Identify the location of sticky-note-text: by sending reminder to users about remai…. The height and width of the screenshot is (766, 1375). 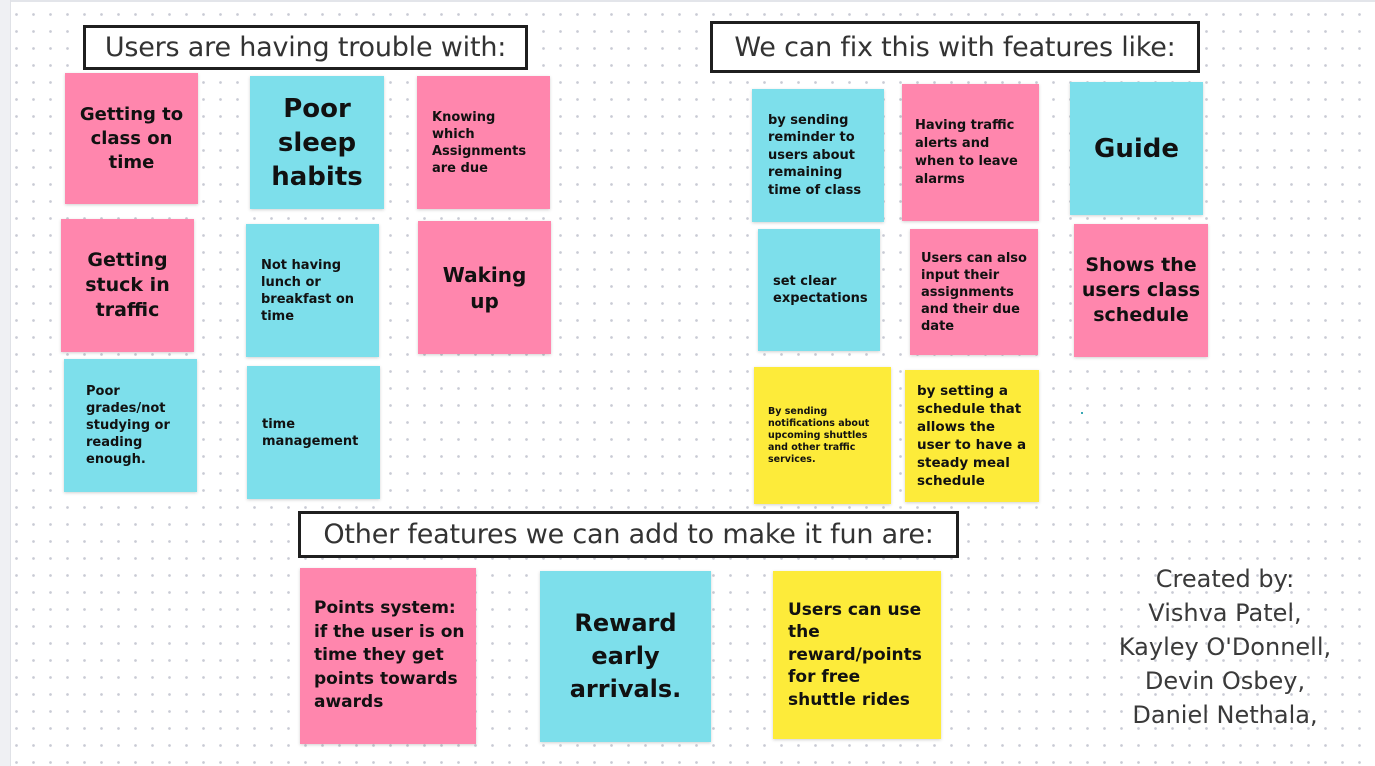
(815, 155).